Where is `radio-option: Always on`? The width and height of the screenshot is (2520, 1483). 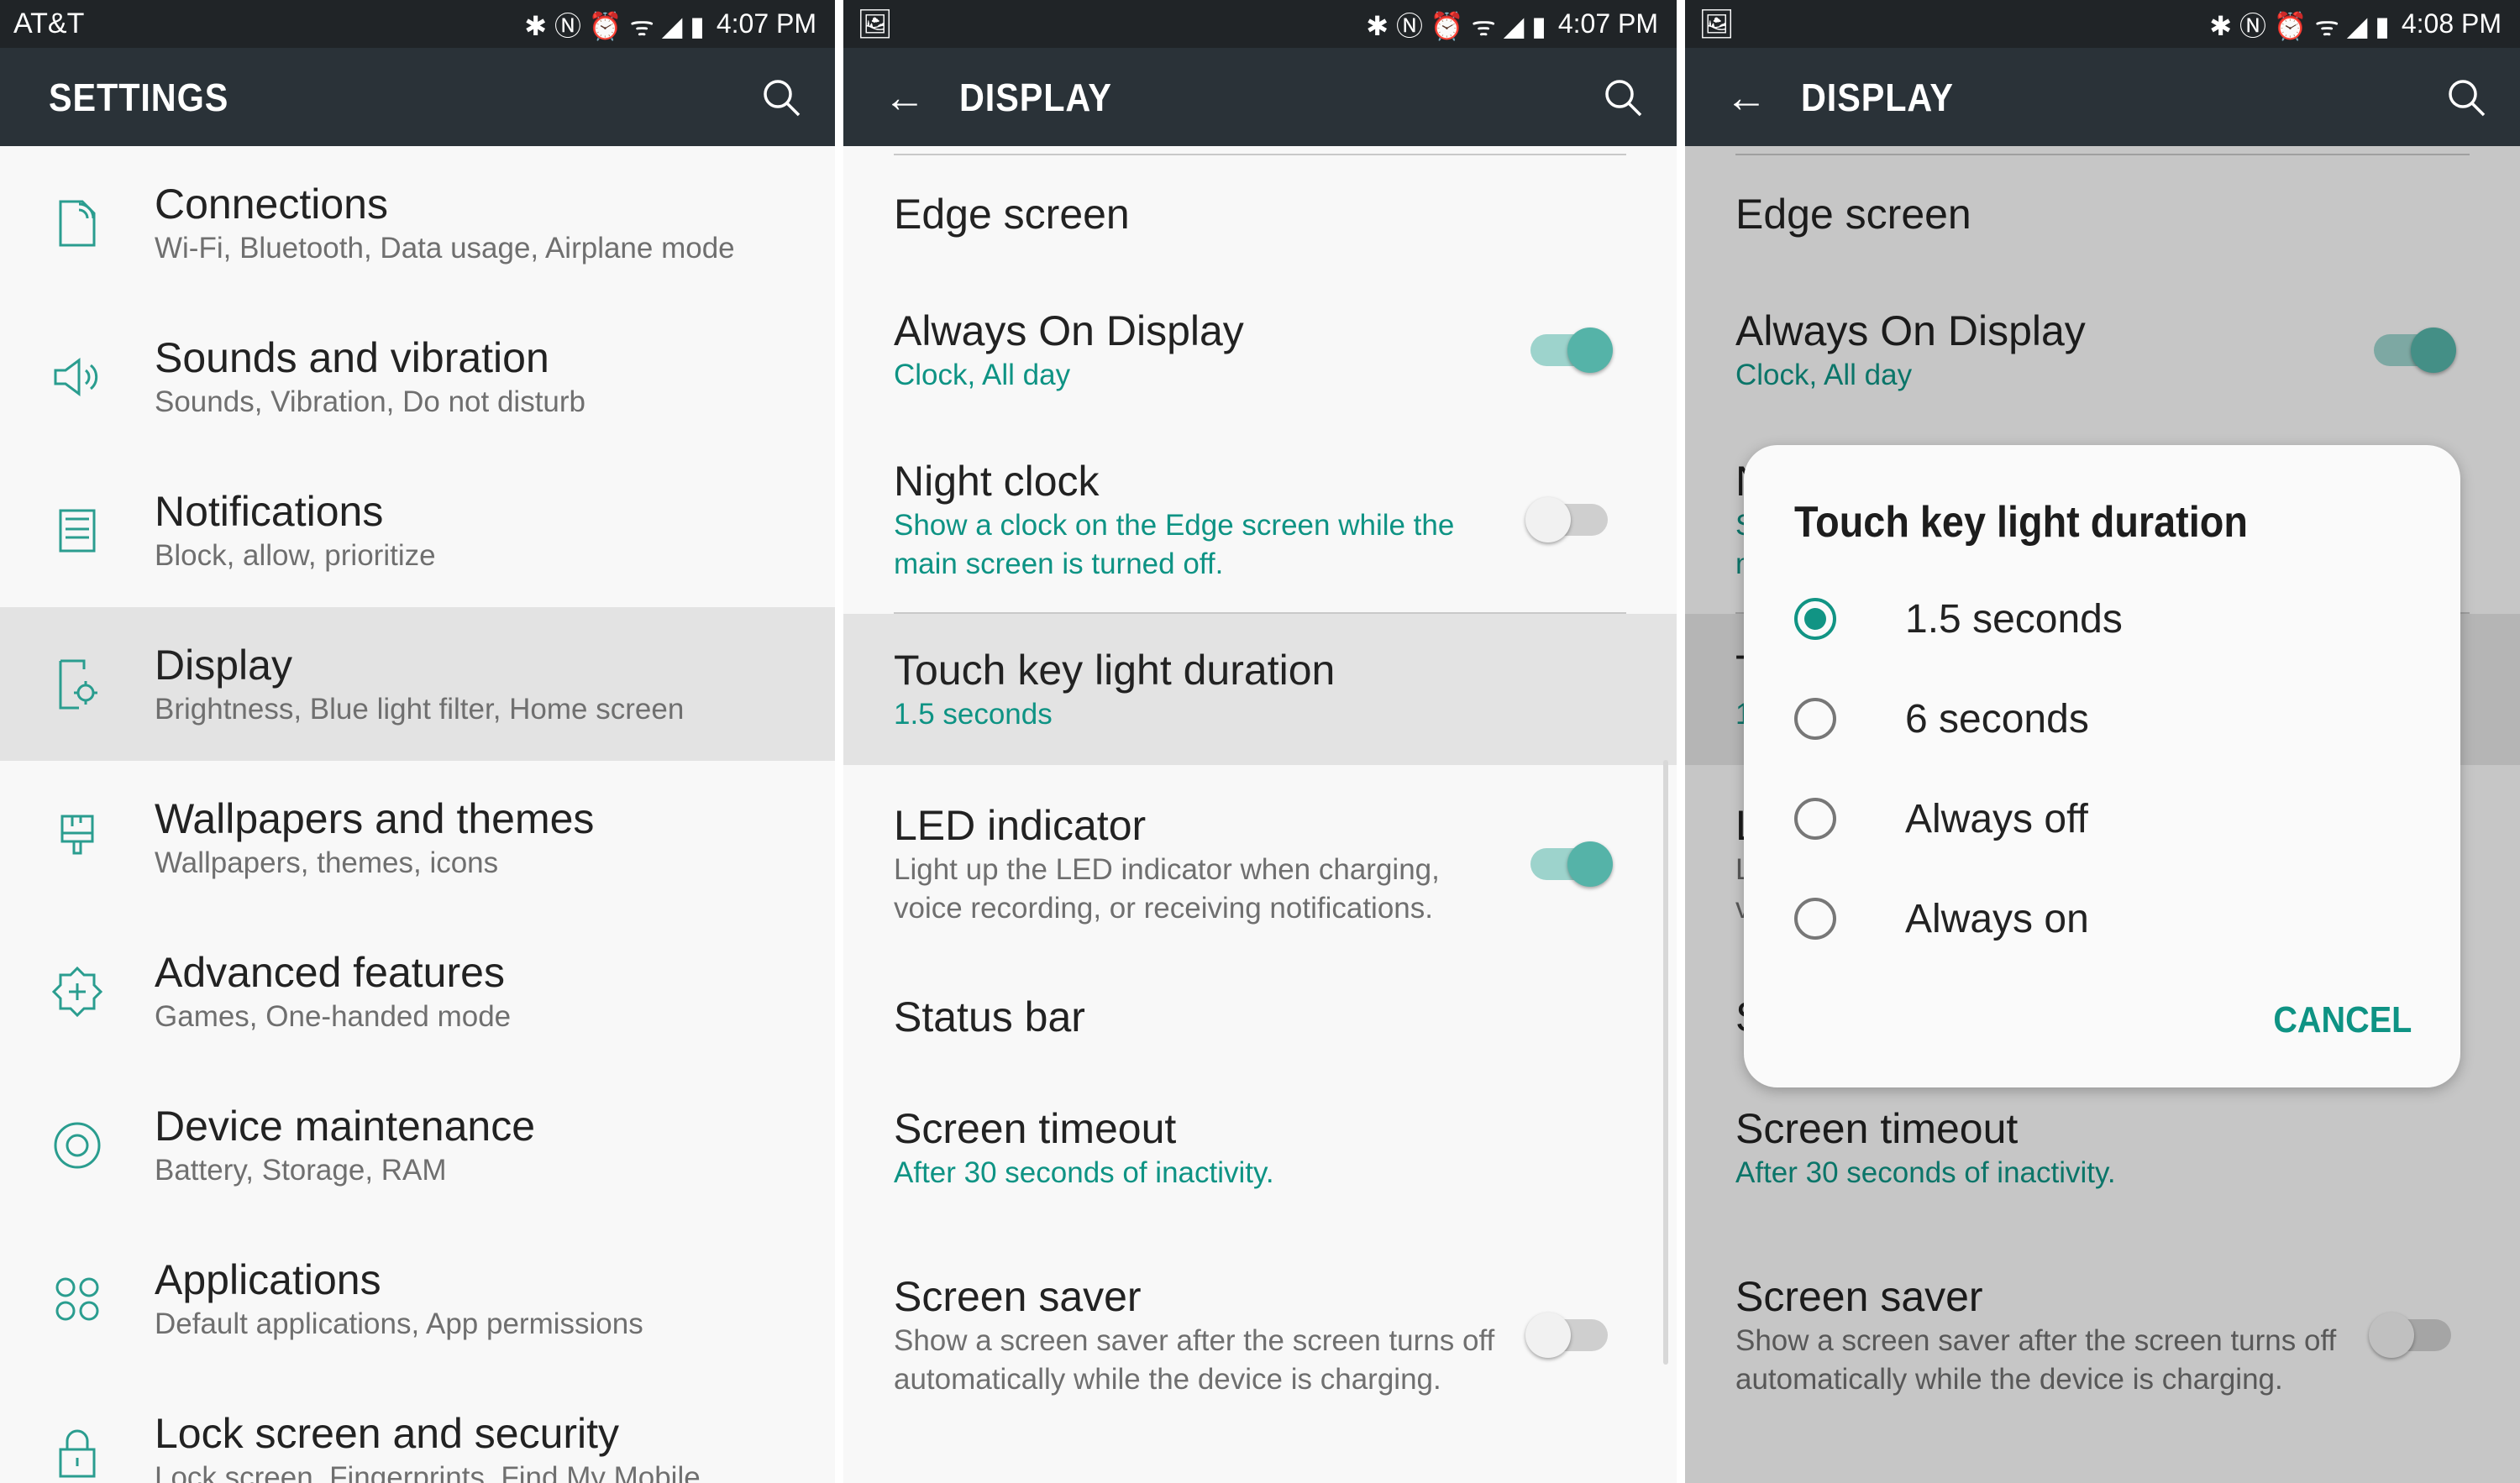 radio-option: Always on is located at coordinates (1941, 919).